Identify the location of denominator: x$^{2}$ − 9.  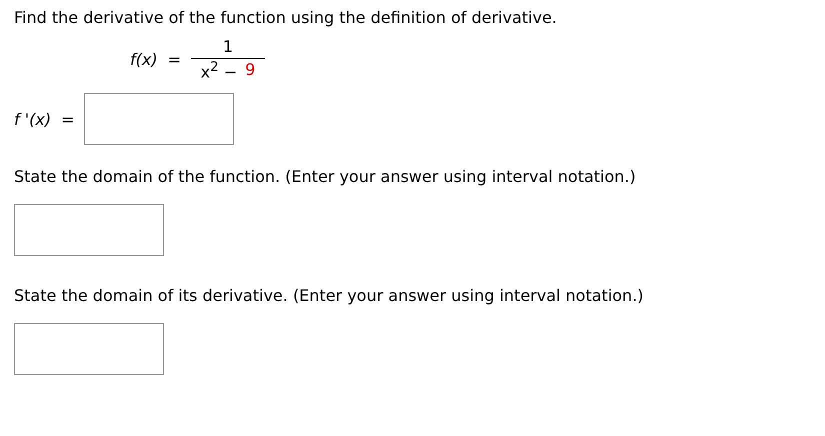
(228, 70).